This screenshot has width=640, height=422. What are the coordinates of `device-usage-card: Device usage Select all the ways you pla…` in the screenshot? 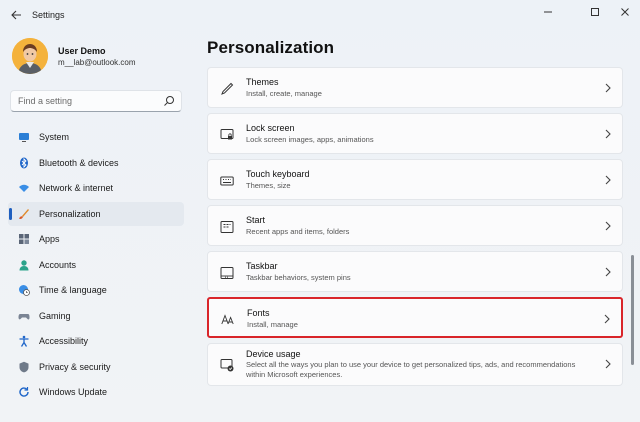 It's located at (415, 364).